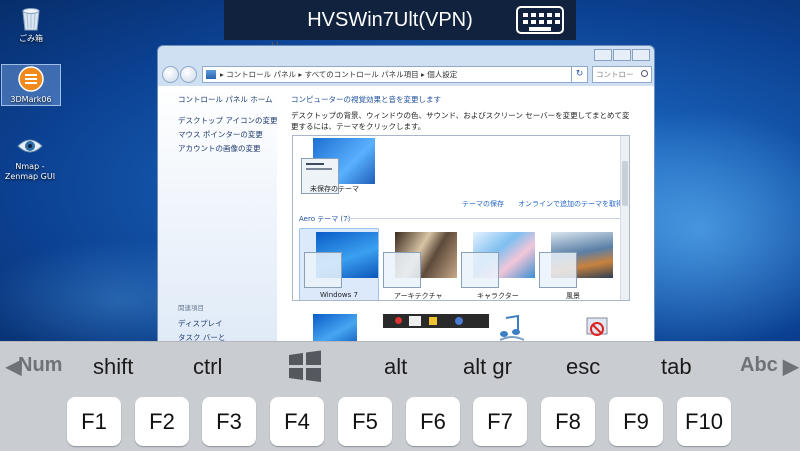 Image resolution: width=800 pixels, height=451 pixels. Describe the element at coordinates (341, 260) in the screenshot. I see `theme-windows7` at that location.